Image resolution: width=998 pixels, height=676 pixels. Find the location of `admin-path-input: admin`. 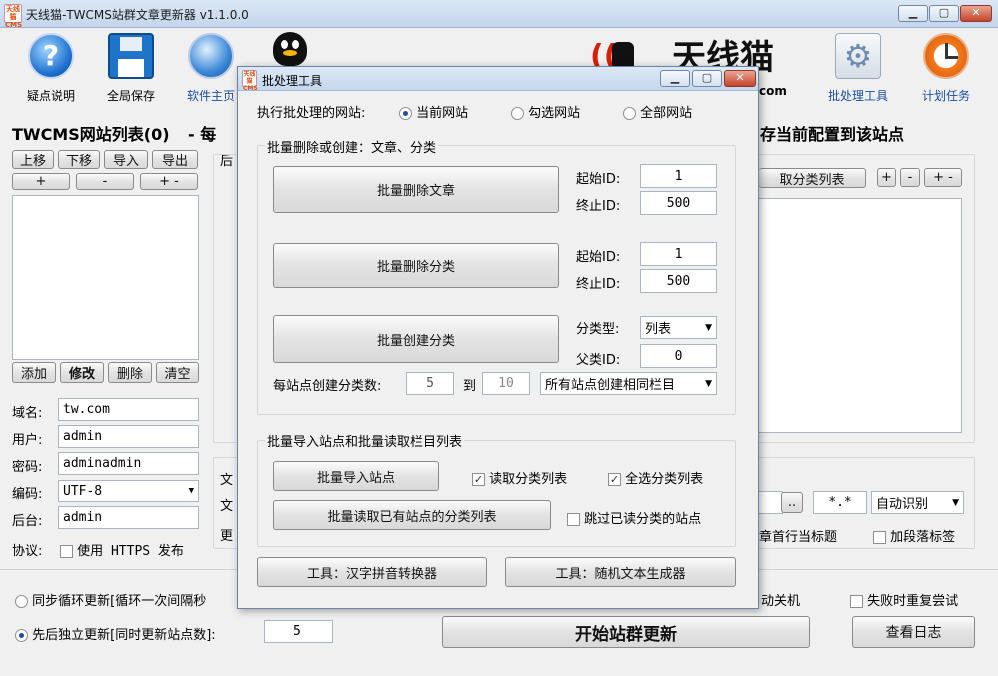

admin-path-input: admin is located at coordinates (128, 517).